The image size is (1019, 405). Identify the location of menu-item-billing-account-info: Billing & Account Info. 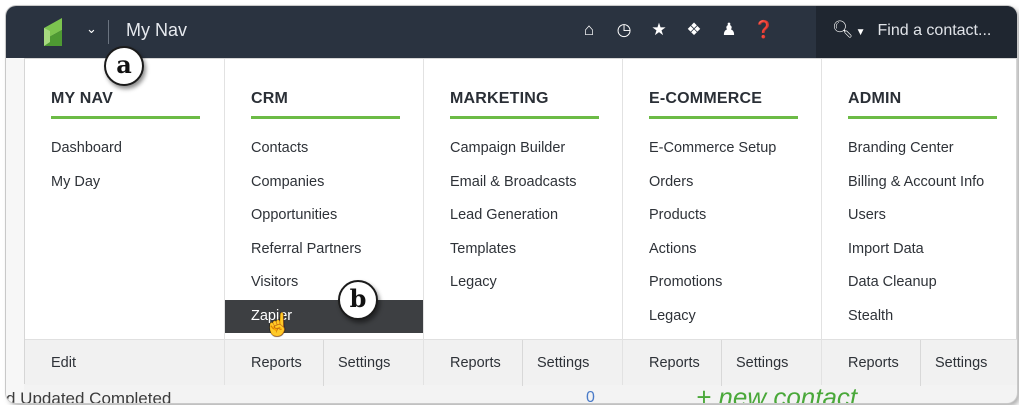
(919, 183).